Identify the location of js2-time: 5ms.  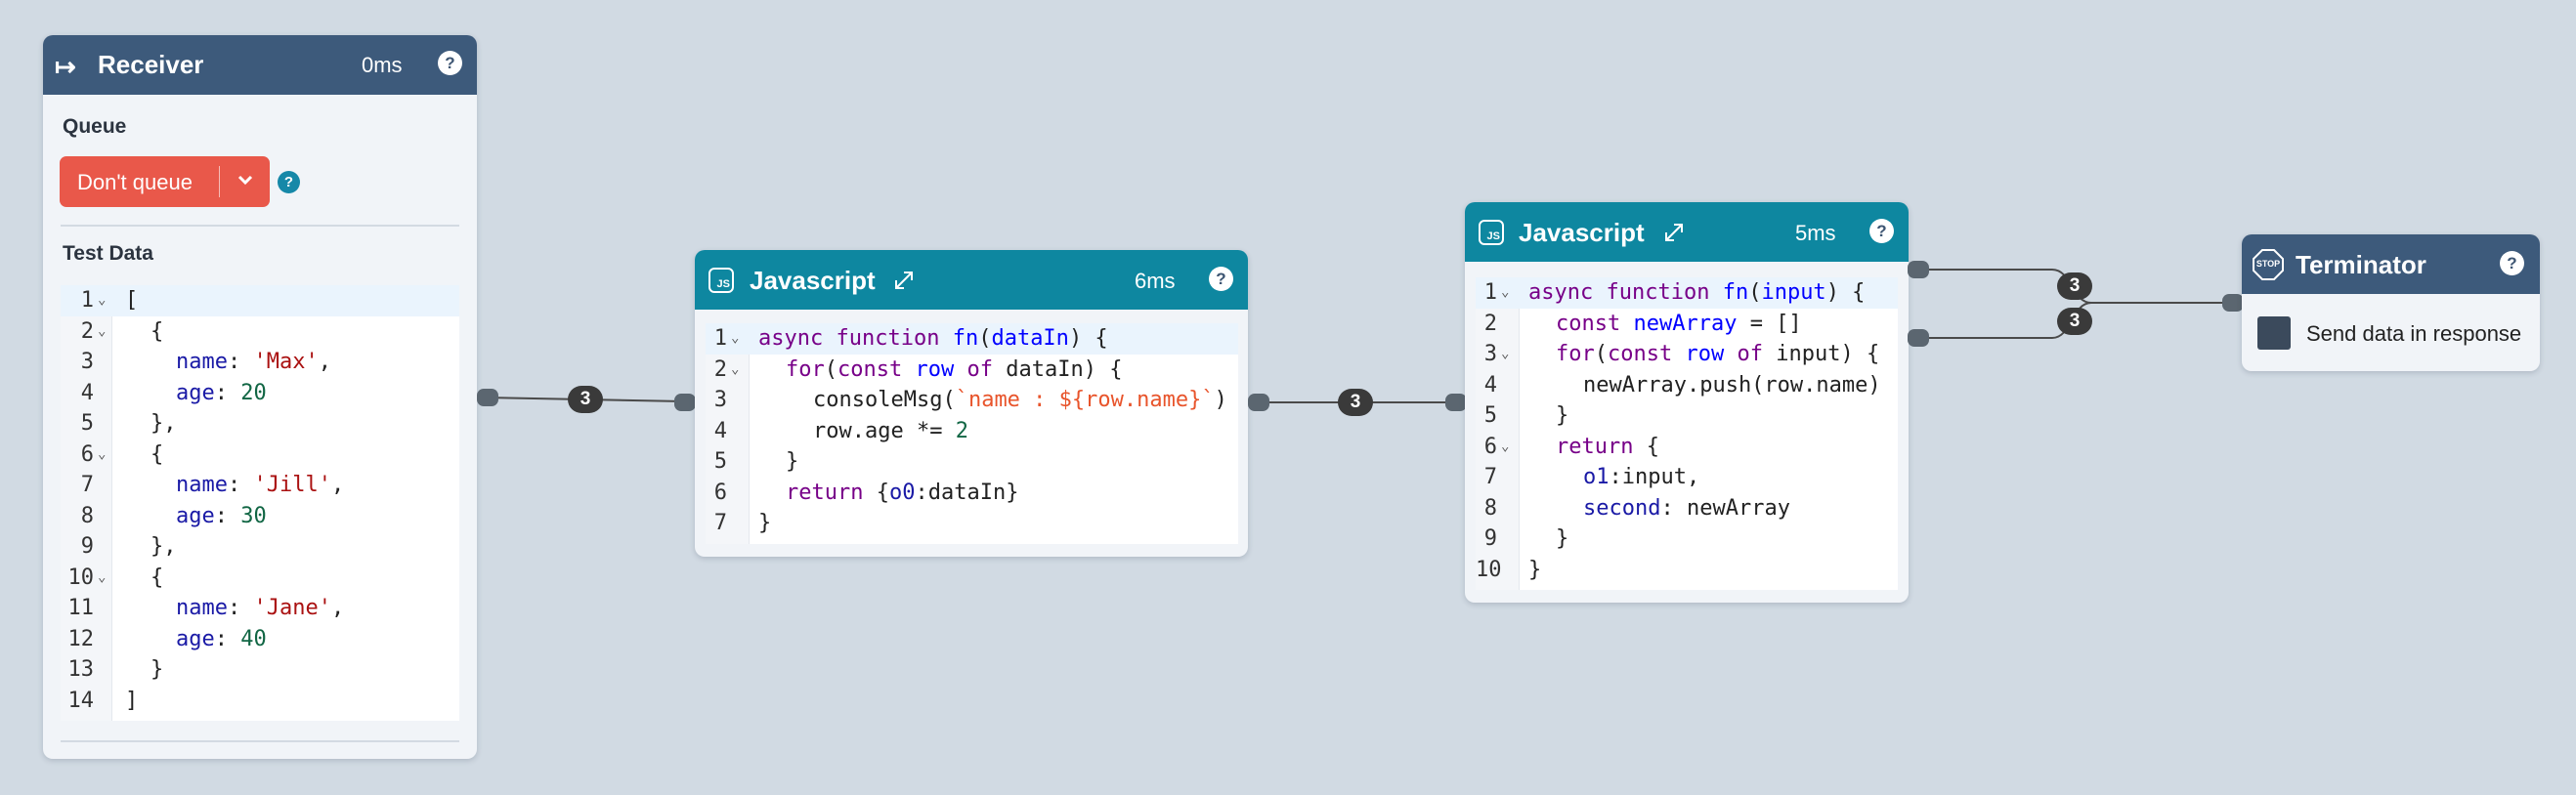
(1816, 233).